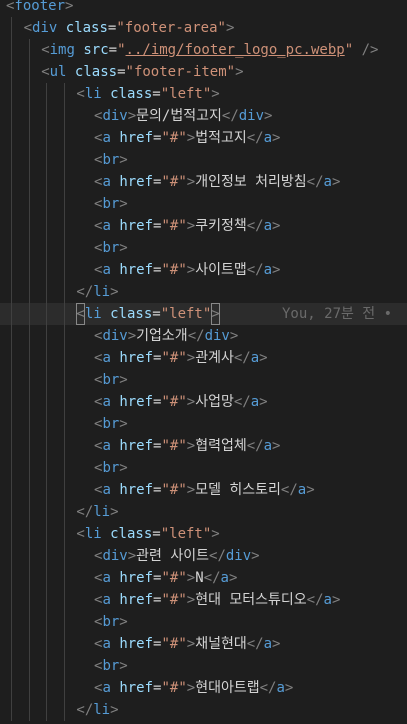  I want to click on code-line: <a href="#">쿠키정책</a>, so click(203, 226).